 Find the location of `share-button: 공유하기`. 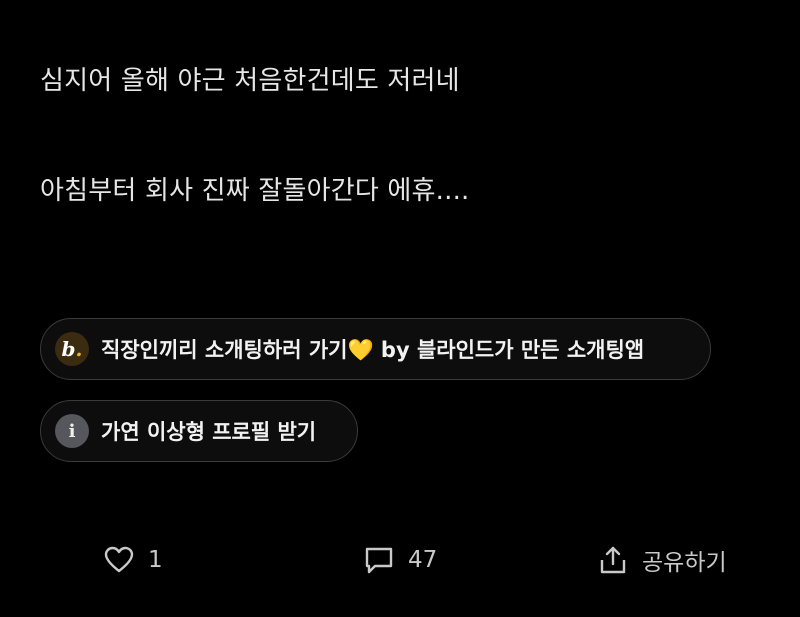

share-button: 공유하기 is located at coordinates (662, 560).